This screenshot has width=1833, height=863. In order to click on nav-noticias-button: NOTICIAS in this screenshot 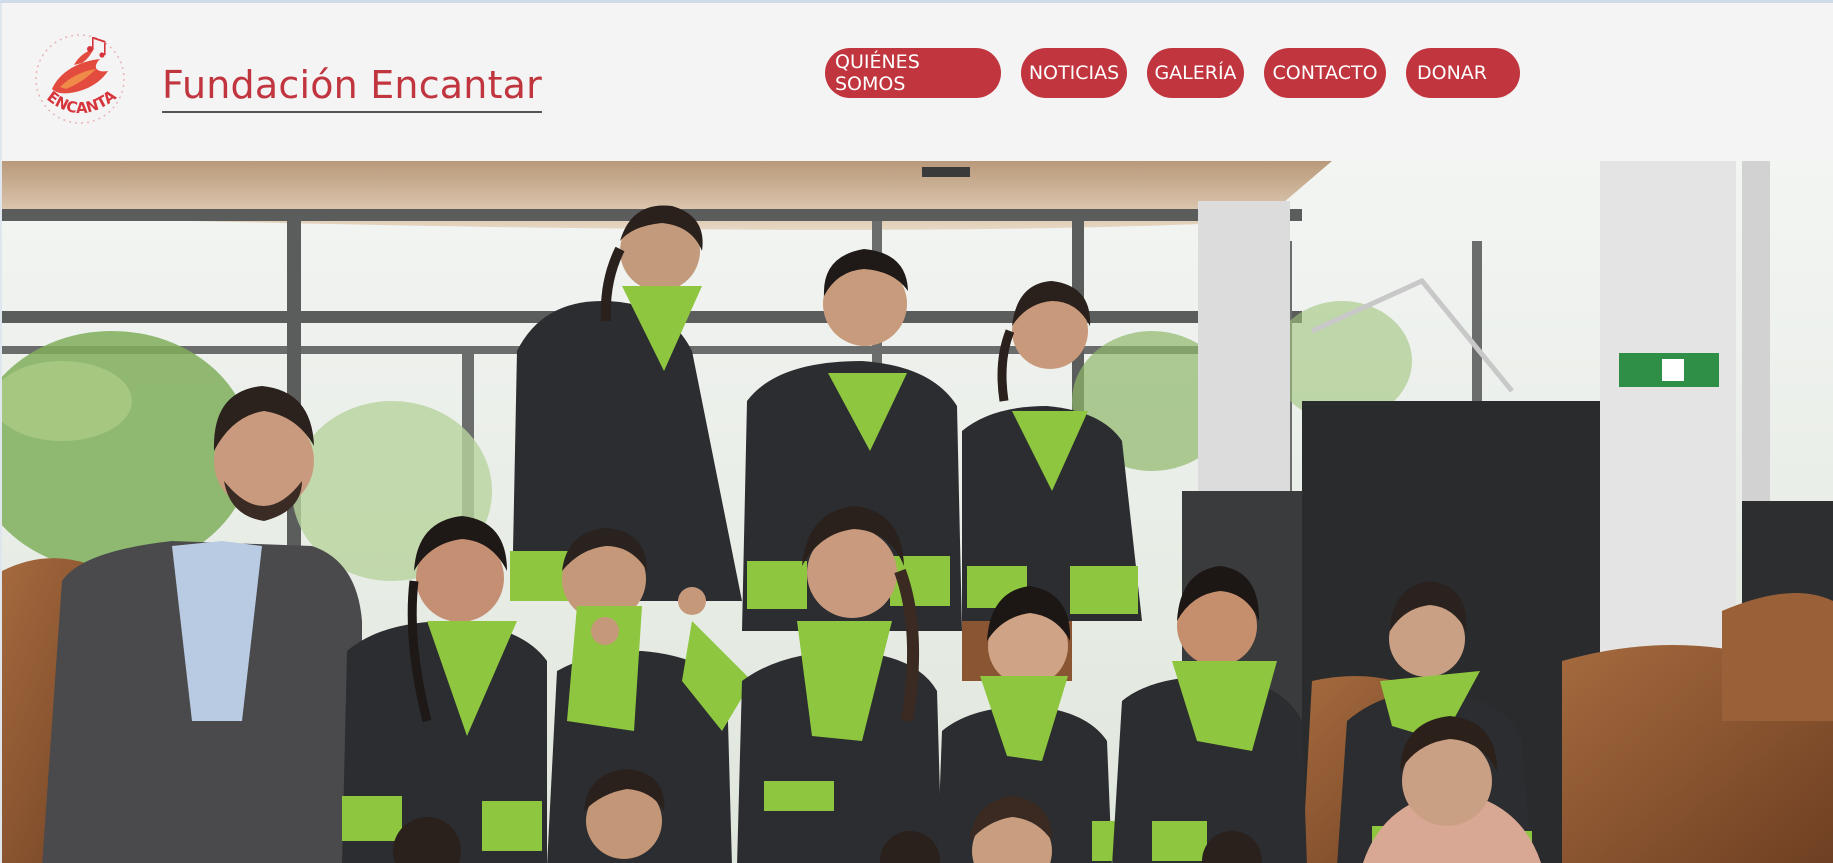, I will do `click(1074, 73)`.